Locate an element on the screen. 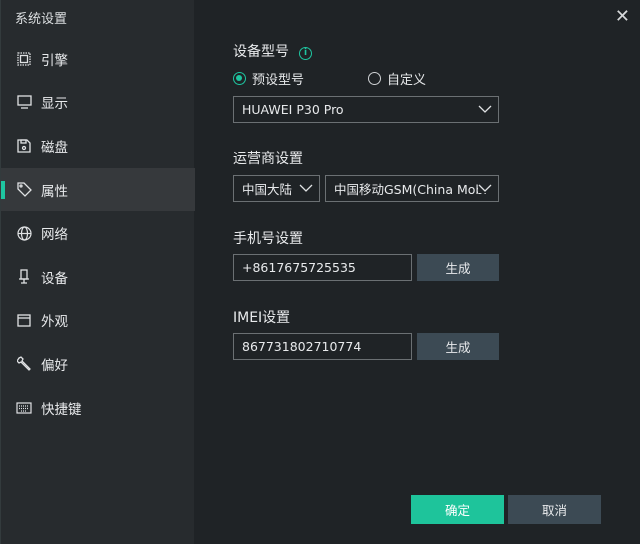 The height and width of the screenshot is (544, 640). imei-input: 867731802710774 is located at coordinates (322, 346).